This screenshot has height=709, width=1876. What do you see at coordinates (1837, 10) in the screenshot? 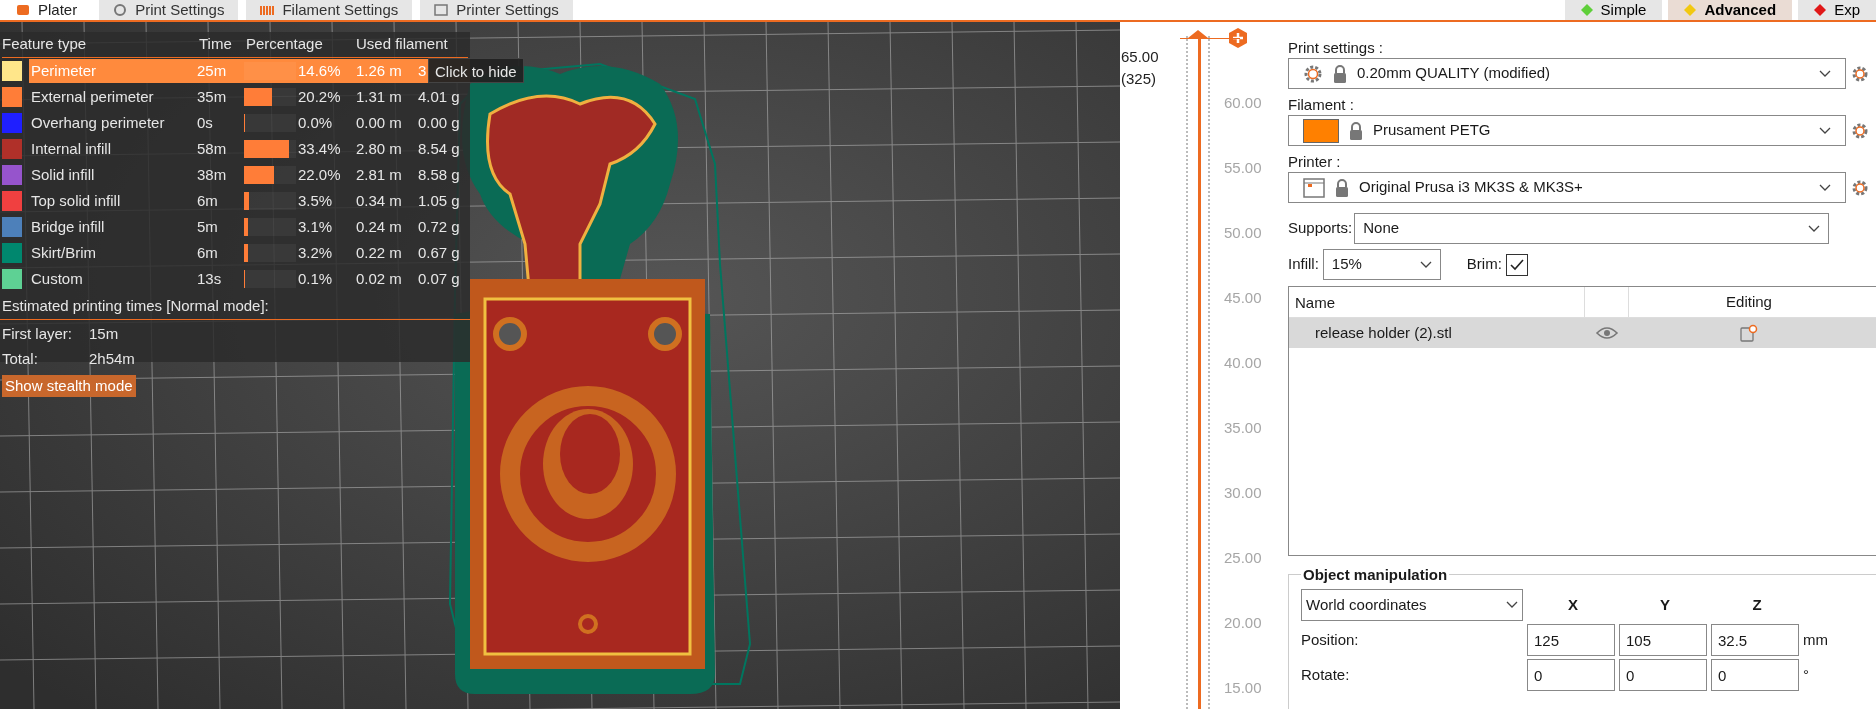
I see `mode-button: Exp` at bounding box center [1837, 10].